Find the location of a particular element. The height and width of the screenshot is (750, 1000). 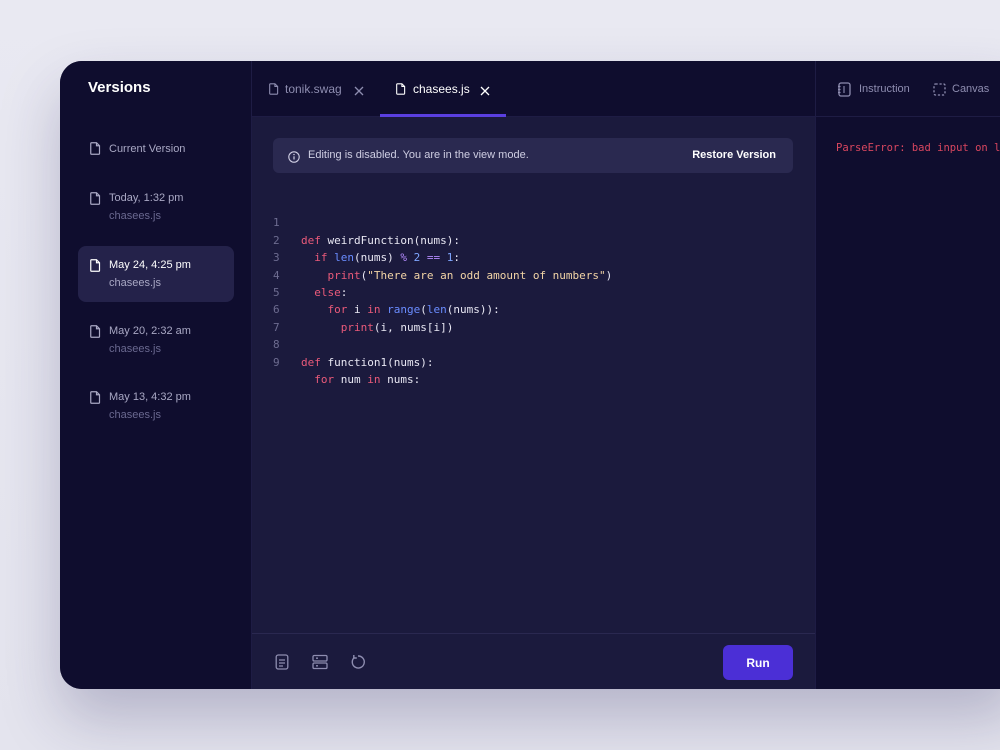

restore-version-button: Restore Version is located at coordinates (734, 155).